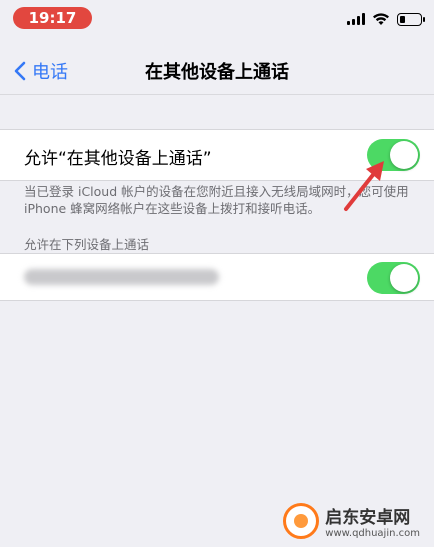 This screenshot has height=547, width=434. I want to click on device-toggle, so click(393, 278).